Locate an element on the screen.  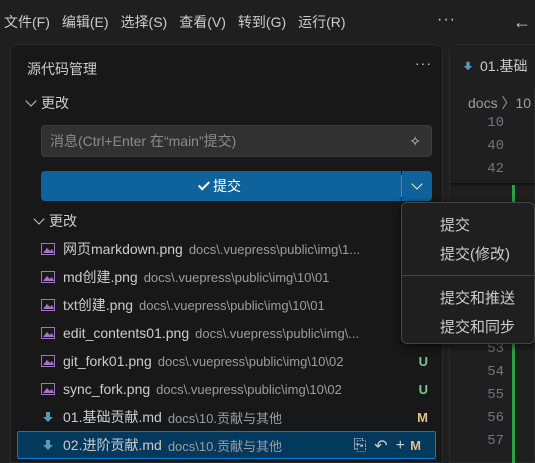
commit-button: 提交 is located at coordinates (221, 186).